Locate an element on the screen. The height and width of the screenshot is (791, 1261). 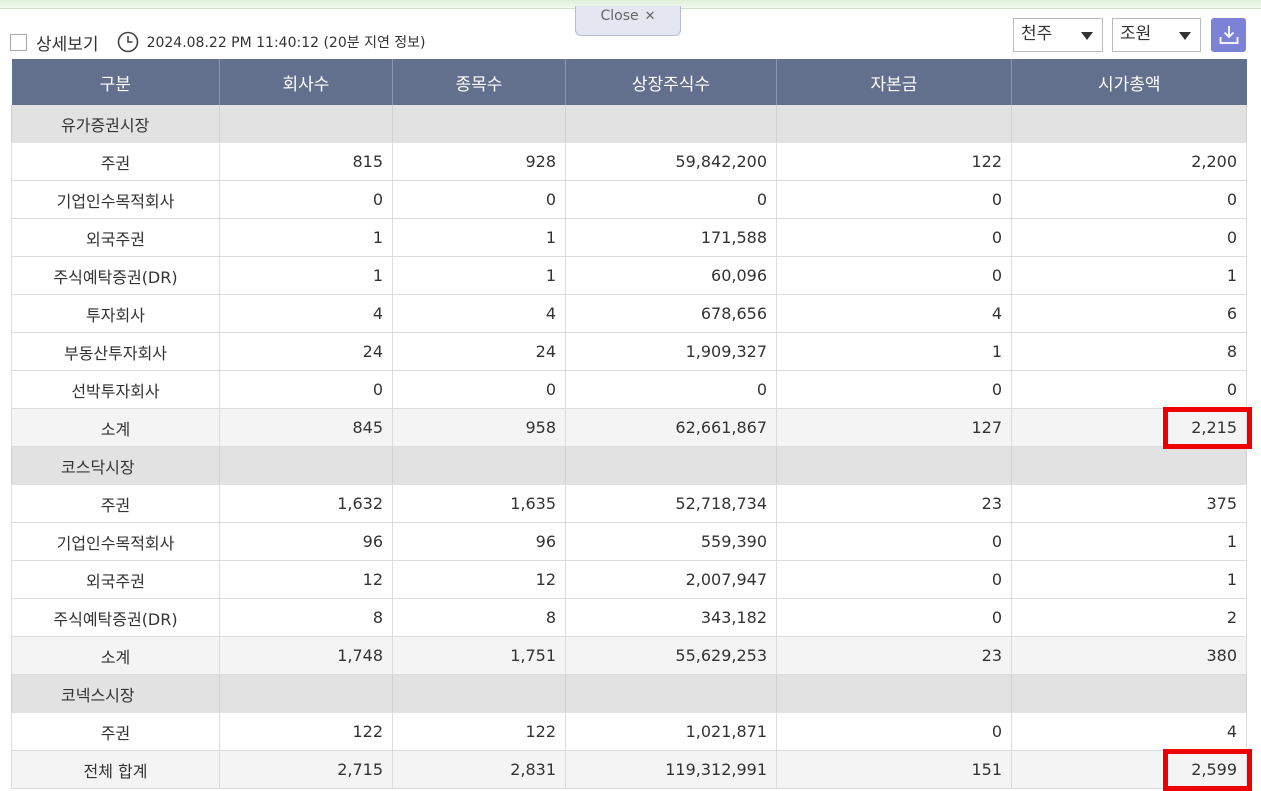
close-button: Close ✕ is located at coordinates (628, 21).